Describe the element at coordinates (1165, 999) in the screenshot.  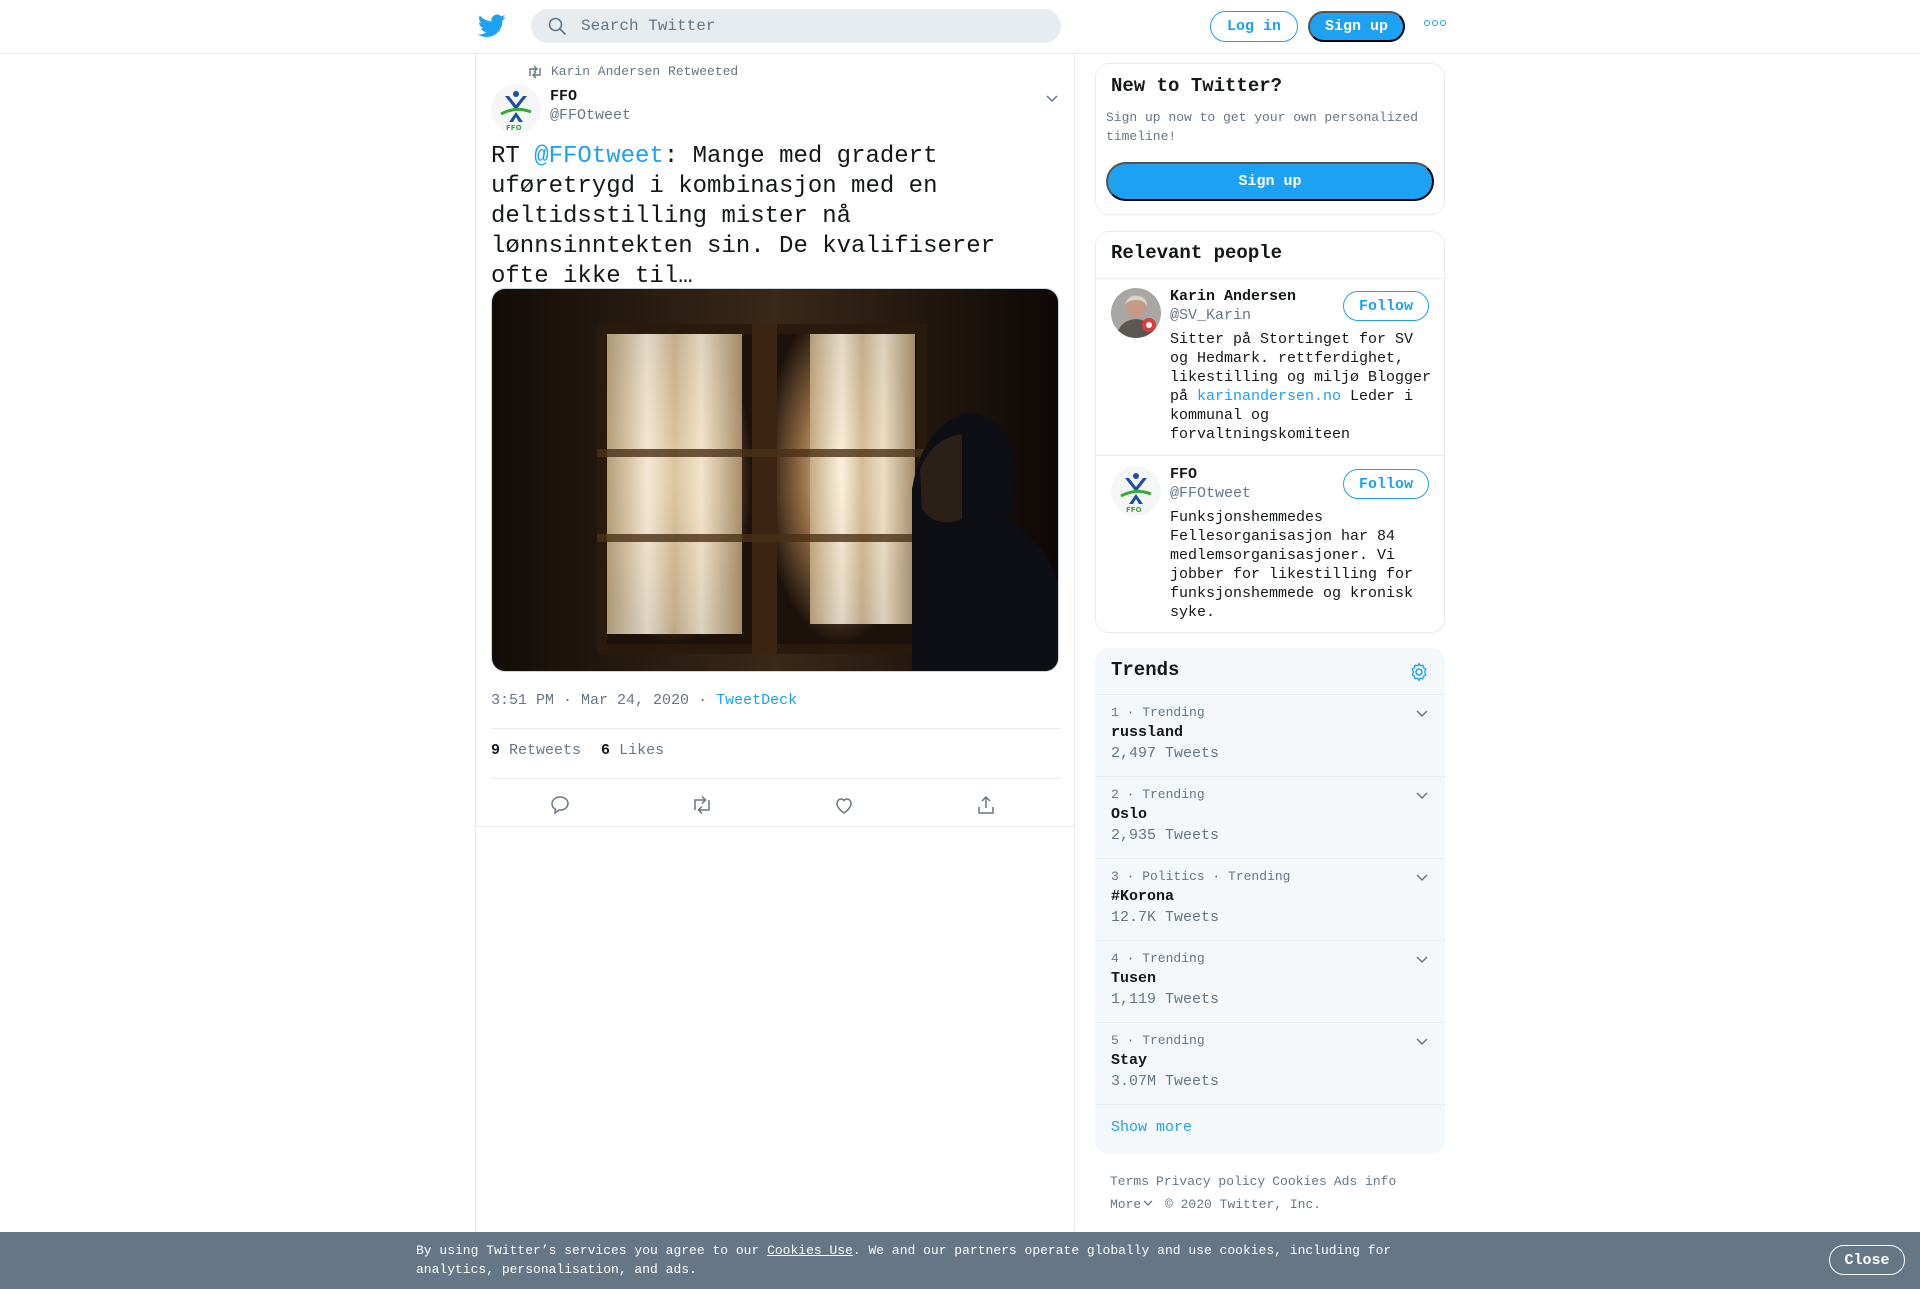
I see `trend-count: 1,119 Tweets` at that location.